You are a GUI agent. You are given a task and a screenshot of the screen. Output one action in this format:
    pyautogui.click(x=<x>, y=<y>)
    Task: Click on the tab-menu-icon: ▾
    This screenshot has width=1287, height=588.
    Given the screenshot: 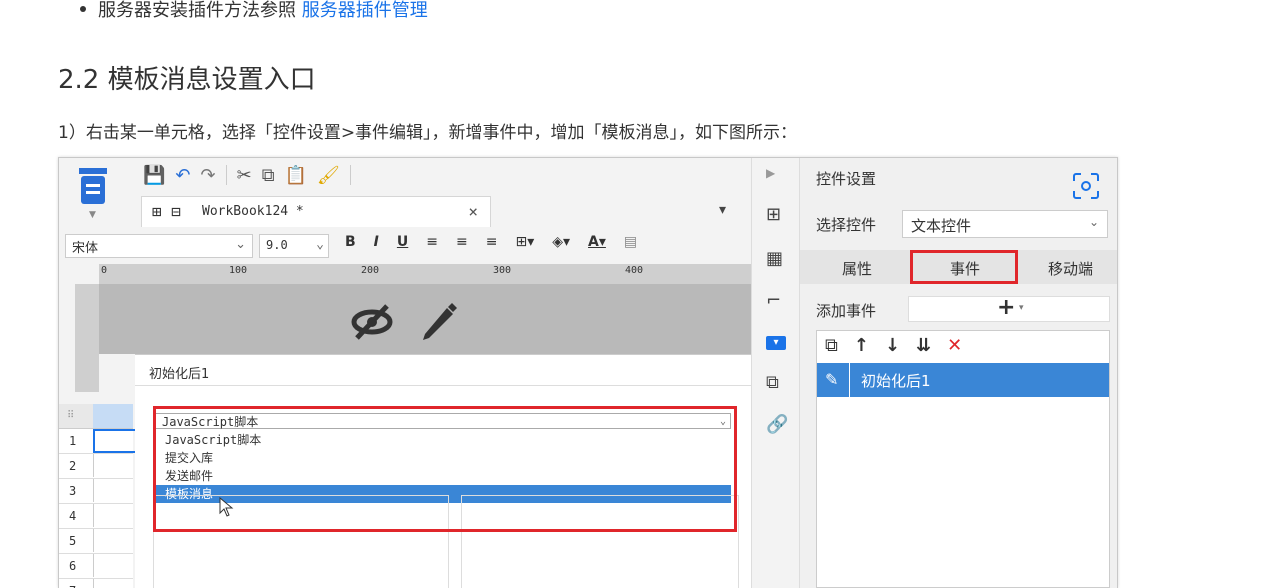 What is the action you would take?
    pyautogui.click(x=722, y=210)
    